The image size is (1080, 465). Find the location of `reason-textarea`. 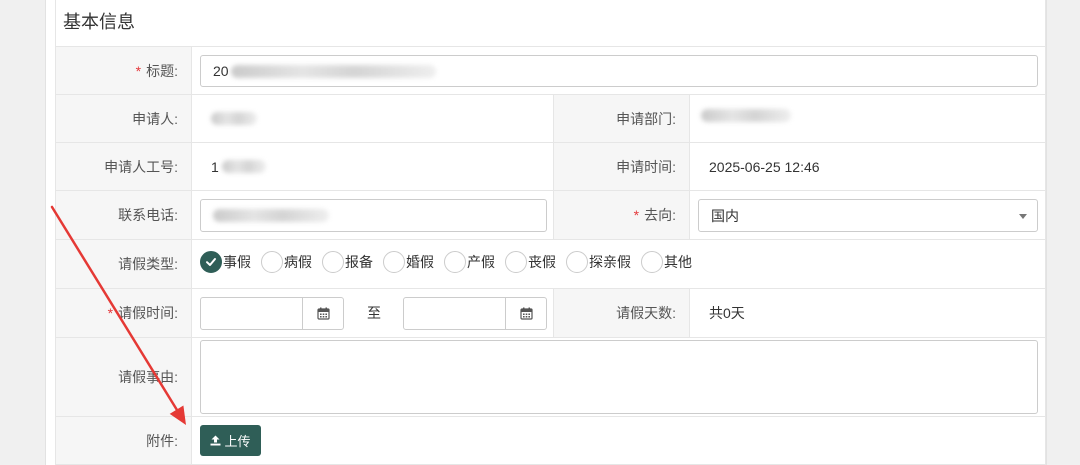

reason-textarea is located at coordinates (619, 377).